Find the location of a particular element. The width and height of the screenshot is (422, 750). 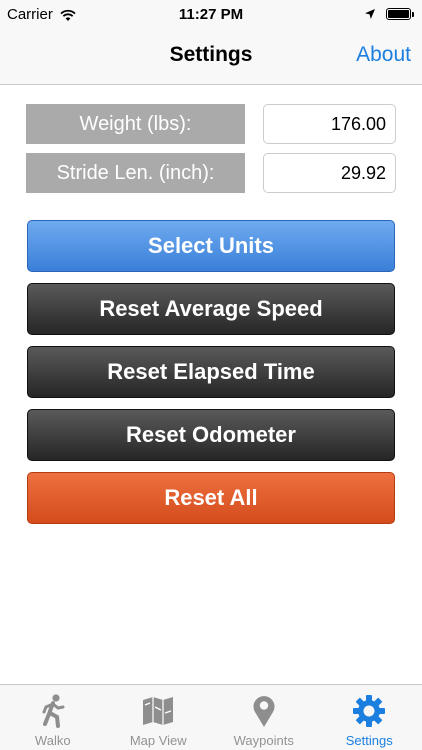

status-right-group is located at coordinates (389, 14).